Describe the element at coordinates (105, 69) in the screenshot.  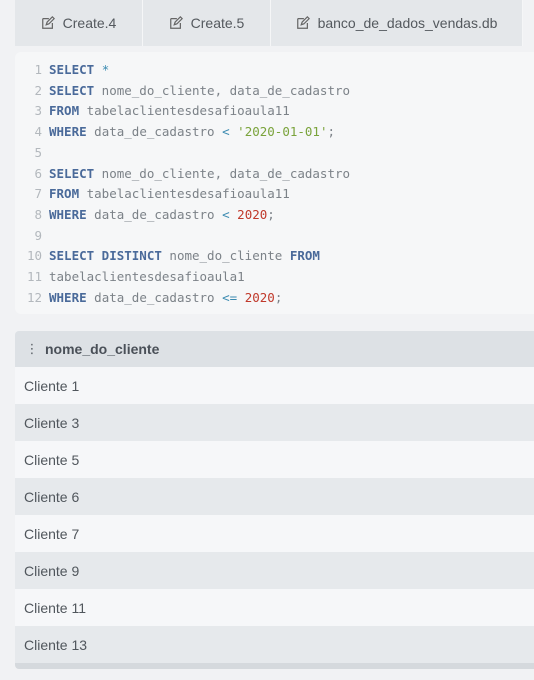
I see `code-token: *` at that location.